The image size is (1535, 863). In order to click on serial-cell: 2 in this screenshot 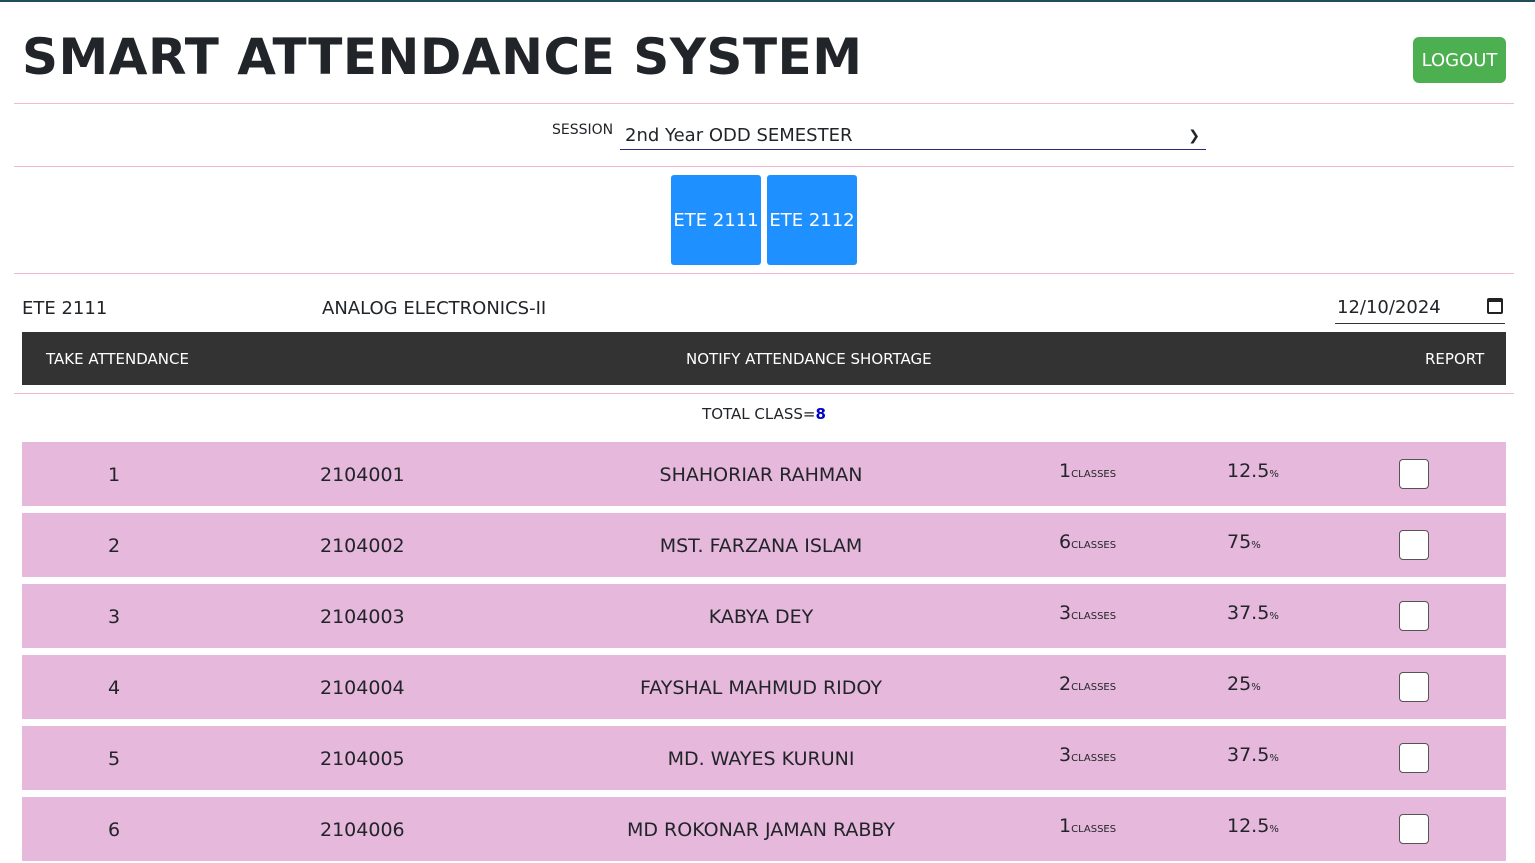, I will do `click(114, 546)`.